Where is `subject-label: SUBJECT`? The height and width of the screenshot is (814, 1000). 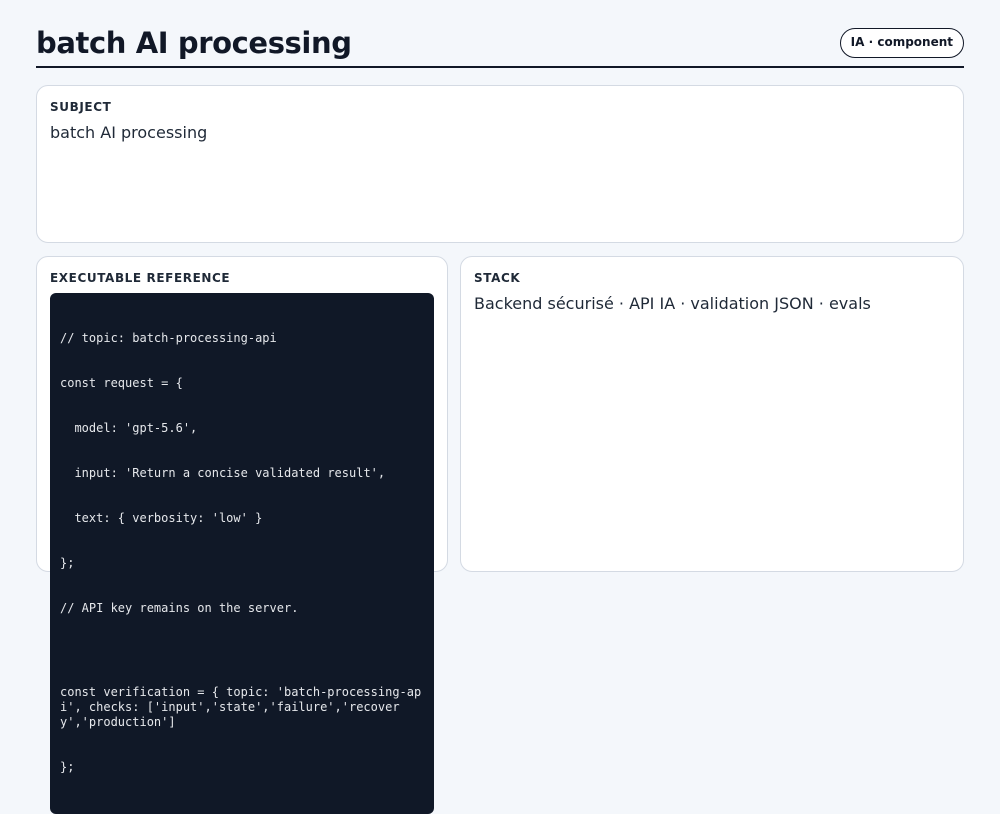 subject-label: SUBJECT is located at coordinates (81, 107).